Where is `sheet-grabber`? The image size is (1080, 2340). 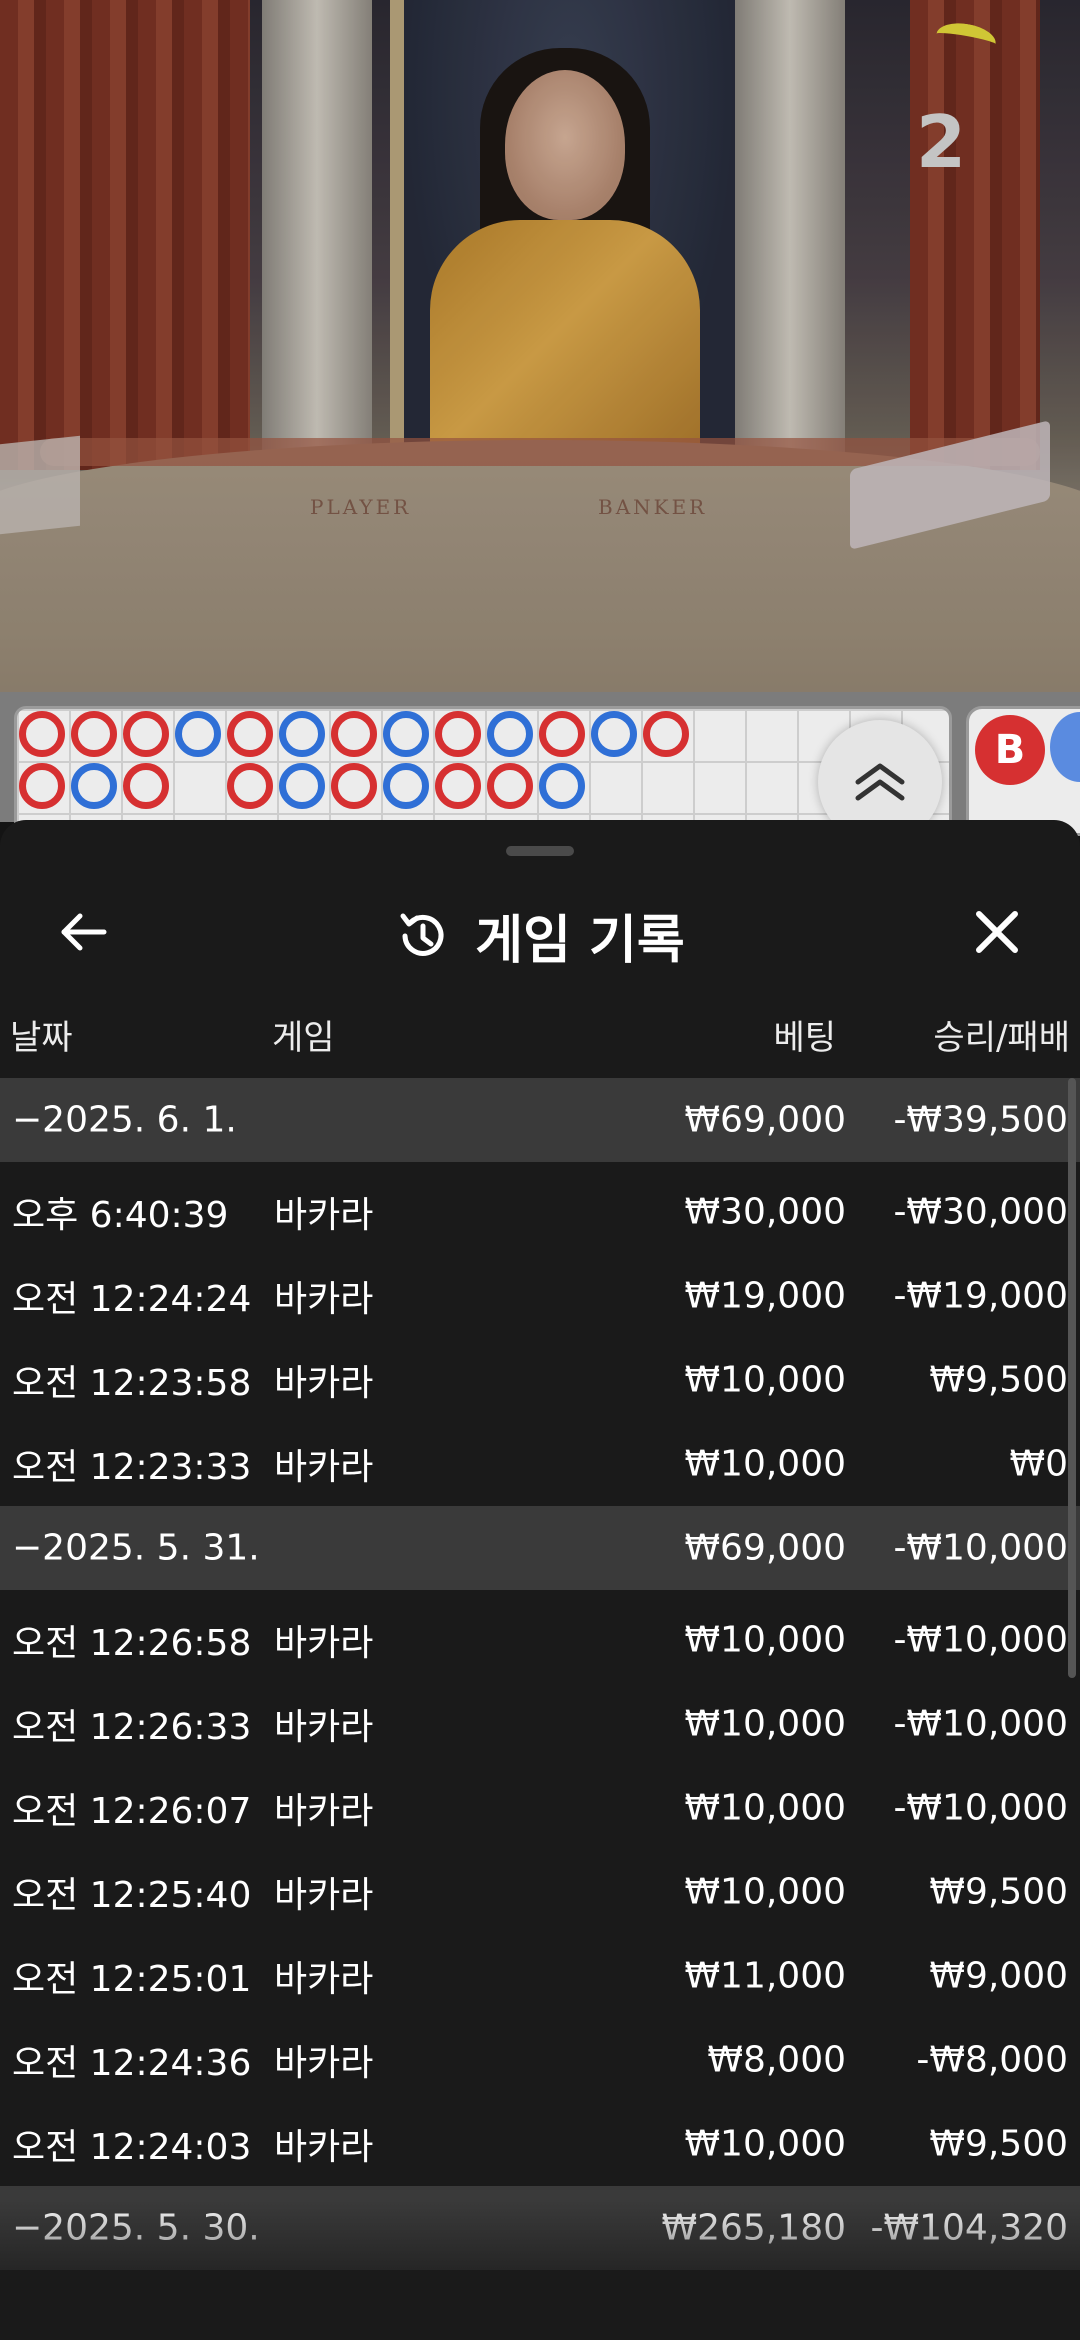
sheet-grabber is located at coordinates (540, 851).